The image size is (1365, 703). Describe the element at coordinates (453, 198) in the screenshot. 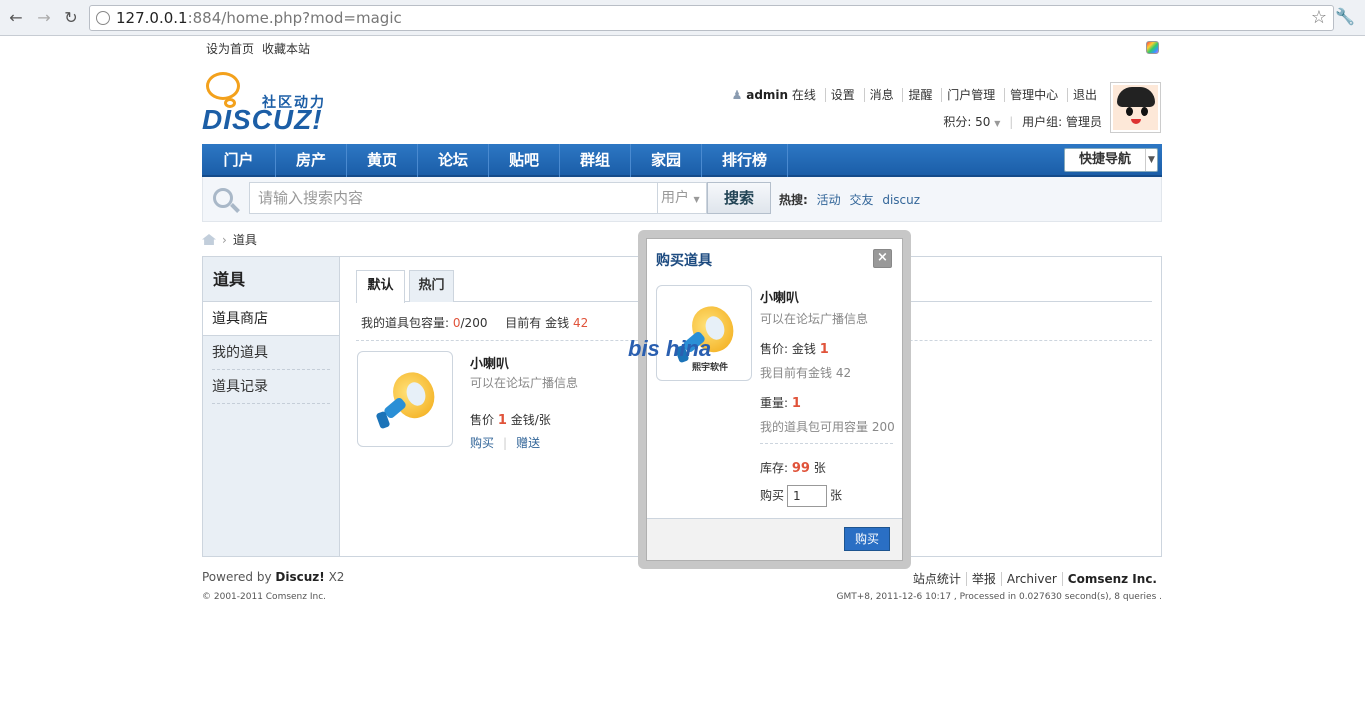

I see `search-input: 请输入搜索内容` at that location.